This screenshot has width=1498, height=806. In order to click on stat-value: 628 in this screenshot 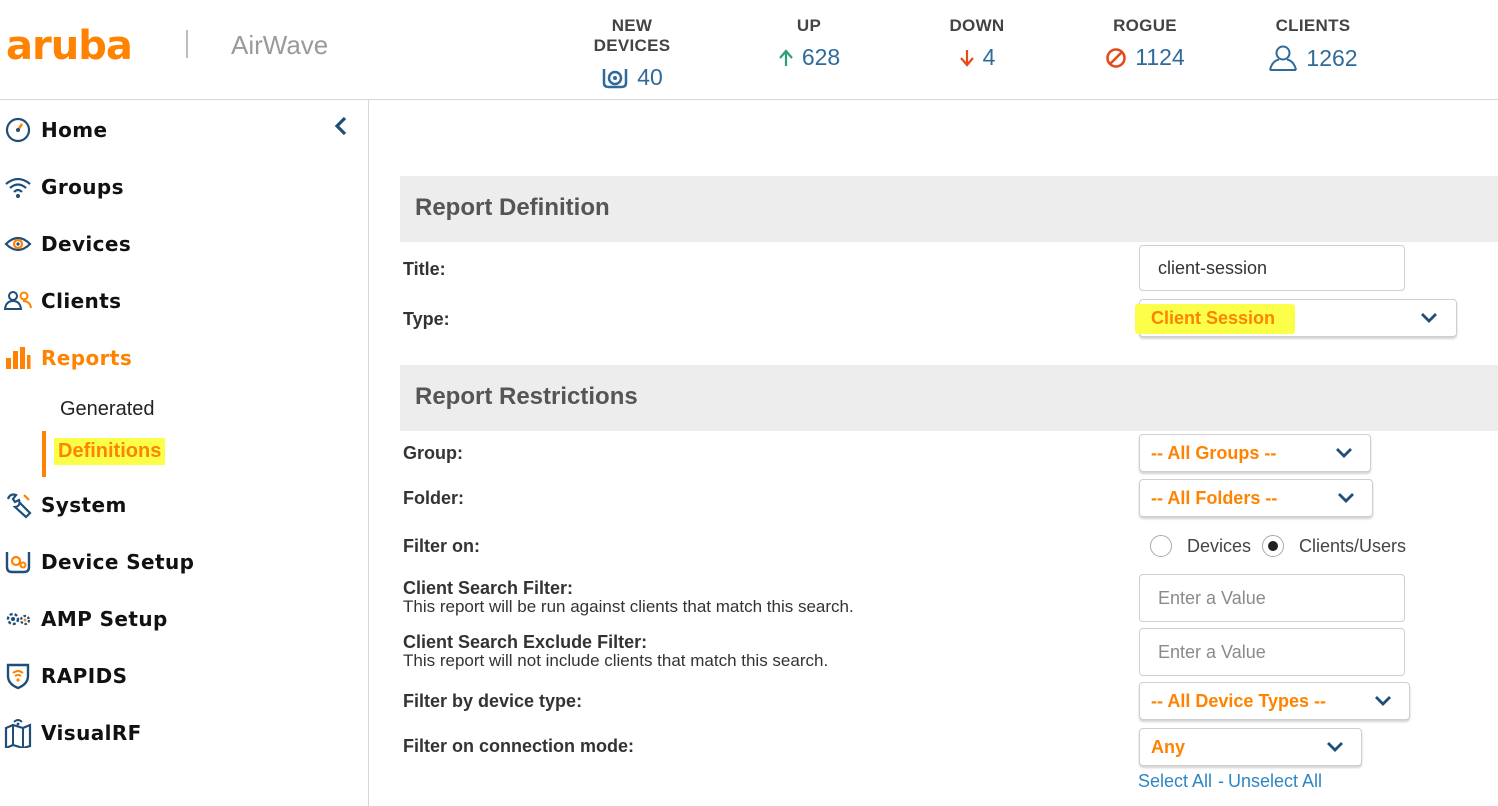, I will do `click(821, 57)`.